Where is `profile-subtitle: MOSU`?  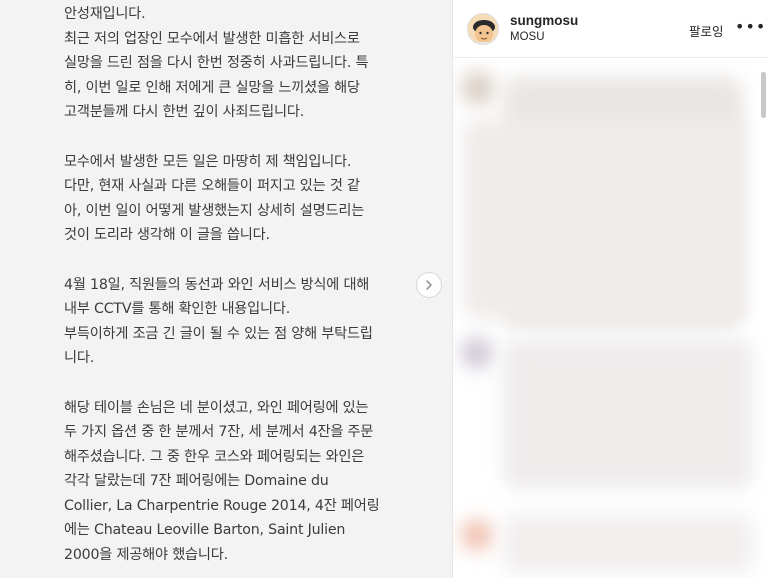 profile-subtitle: MOSU is located at coordinates (527, 37).